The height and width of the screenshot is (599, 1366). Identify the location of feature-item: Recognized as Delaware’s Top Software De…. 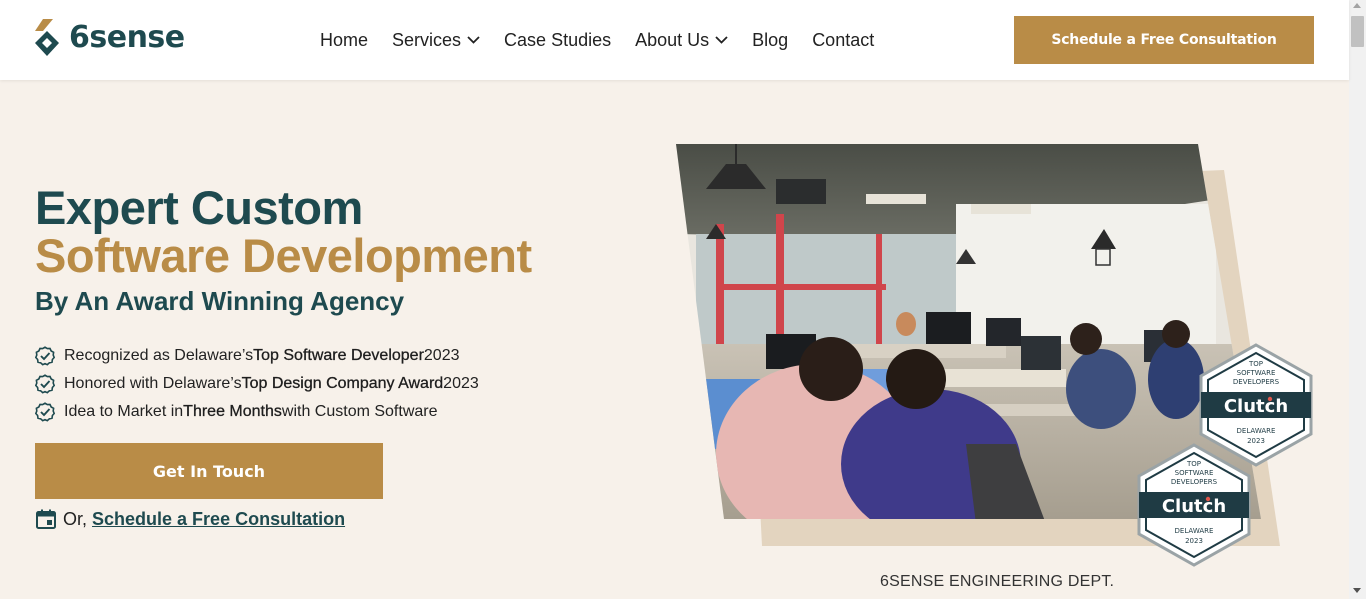
(257, 356).